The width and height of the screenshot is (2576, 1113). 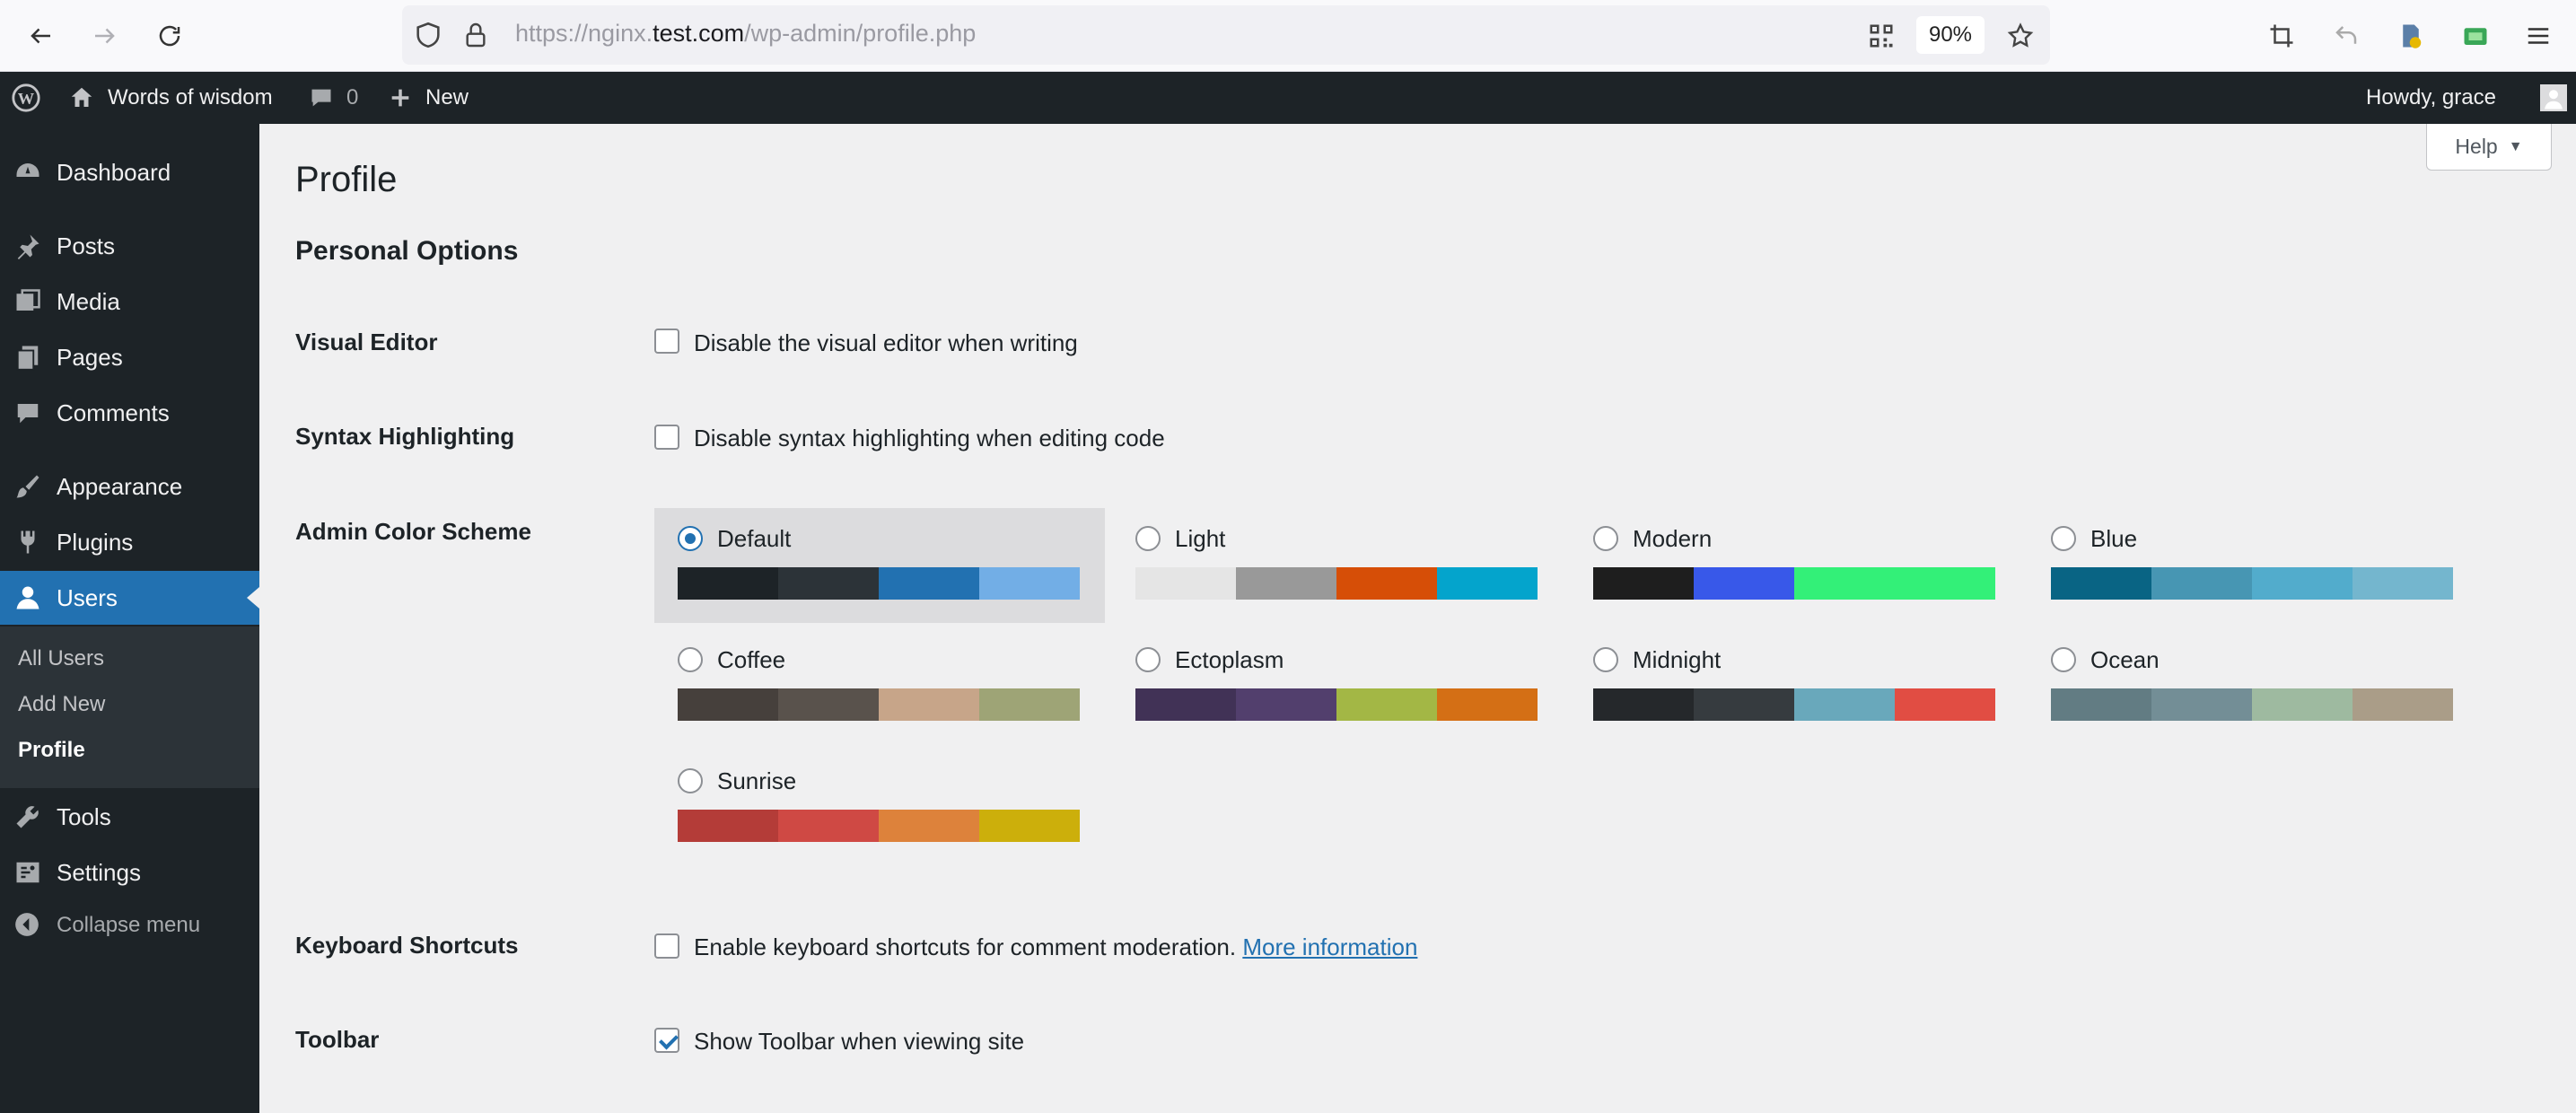 What do you see at coordinates (751, 660) in the screenshot?
I see `color-scheme-name: Coffee` at bounding box center [751, 660].